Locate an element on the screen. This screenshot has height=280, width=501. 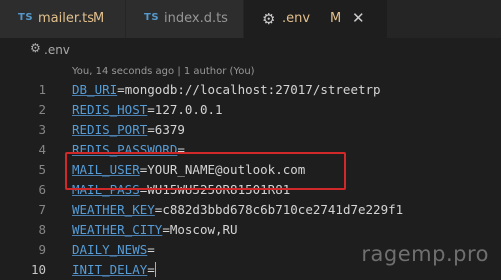
line-number: 2 is located at coordinates (42, 109).